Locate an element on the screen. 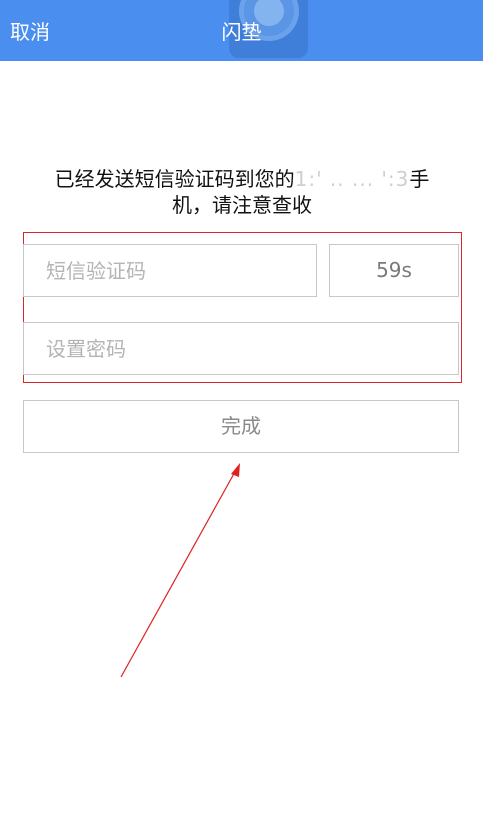 The image size is (483, 840). password-input is located at coordinates (241, 348).